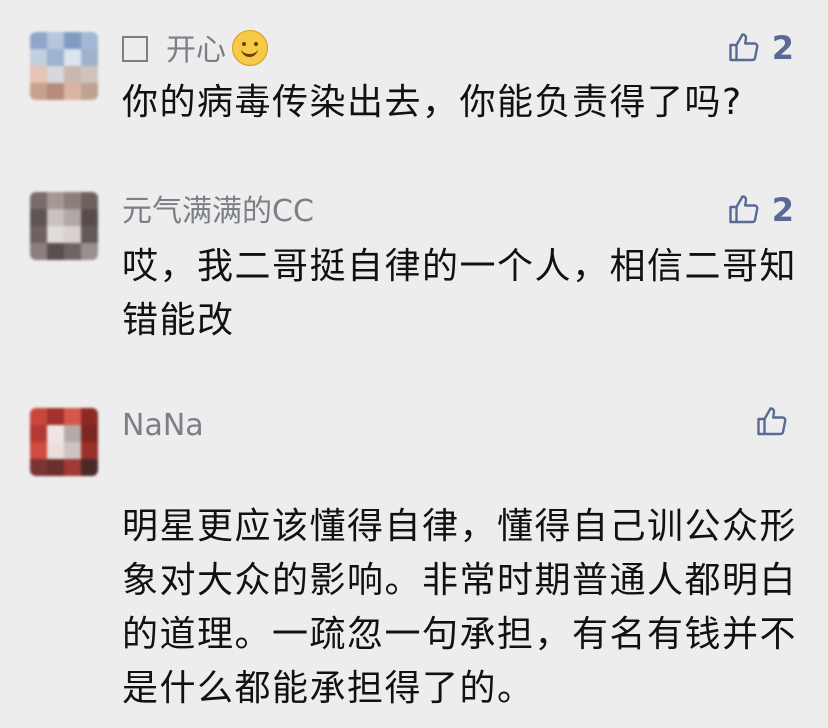 Image resolution: width=828 pixels, height=728 pixels. I want to click on comment-text: 哎，我二哥挺自律的一个人，相信二哥知错能改, so click(460, 293).